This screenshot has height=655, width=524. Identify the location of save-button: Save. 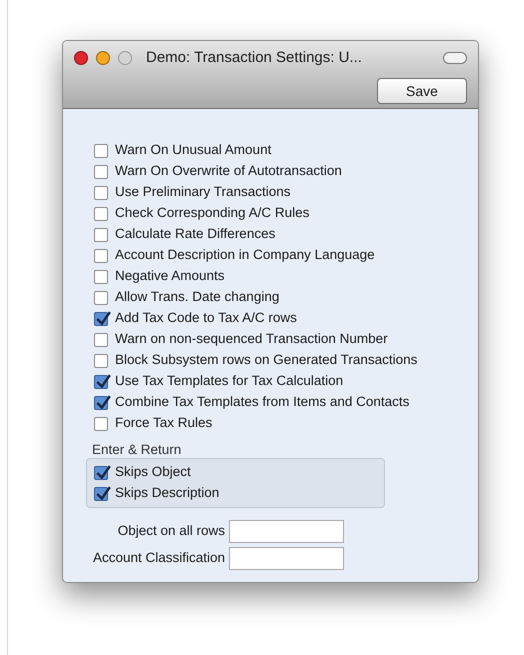
(422, 91).